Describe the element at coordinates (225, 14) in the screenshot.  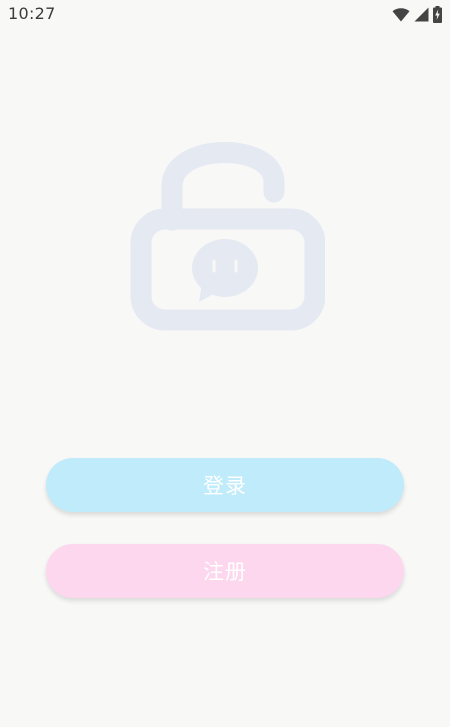
I see `status-bar: 10:27` at that location.